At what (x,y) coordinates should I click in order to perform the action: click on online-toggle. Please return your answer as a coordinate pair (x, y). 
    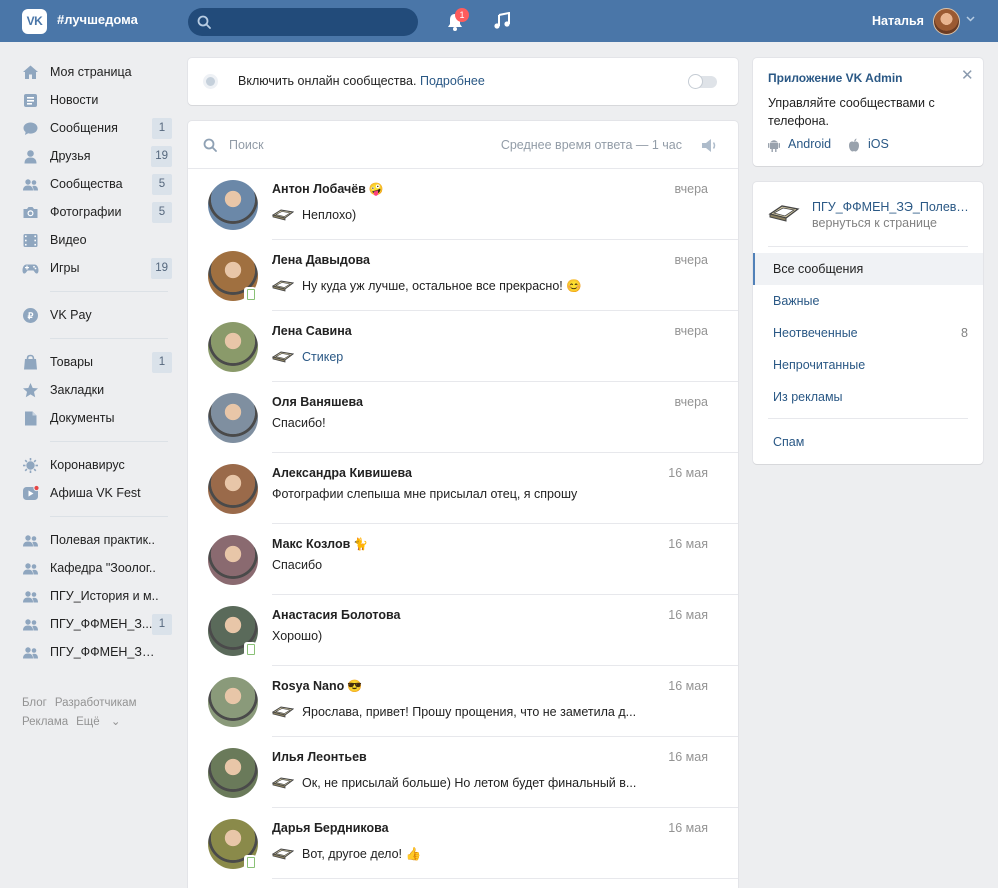
    Looking at the image, I should click on (702, 81).